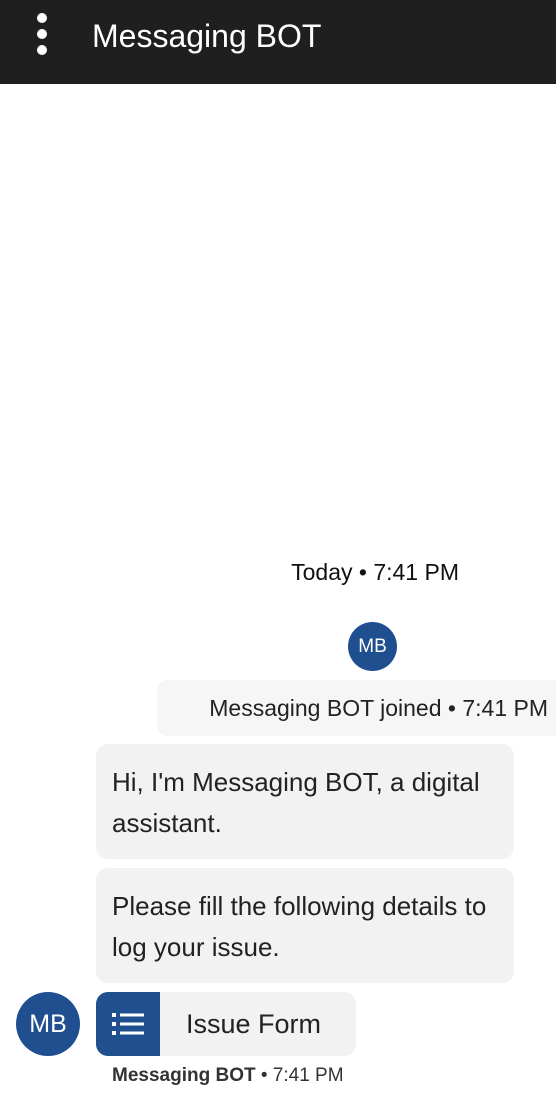 Image resolution: width=556 pixels, height=1104 pixels. Describe the element at coordinates (378, 707) in the screenshot. I see `bot-joined-text: Messaging BOT joined • 7:41 PM` at that location.